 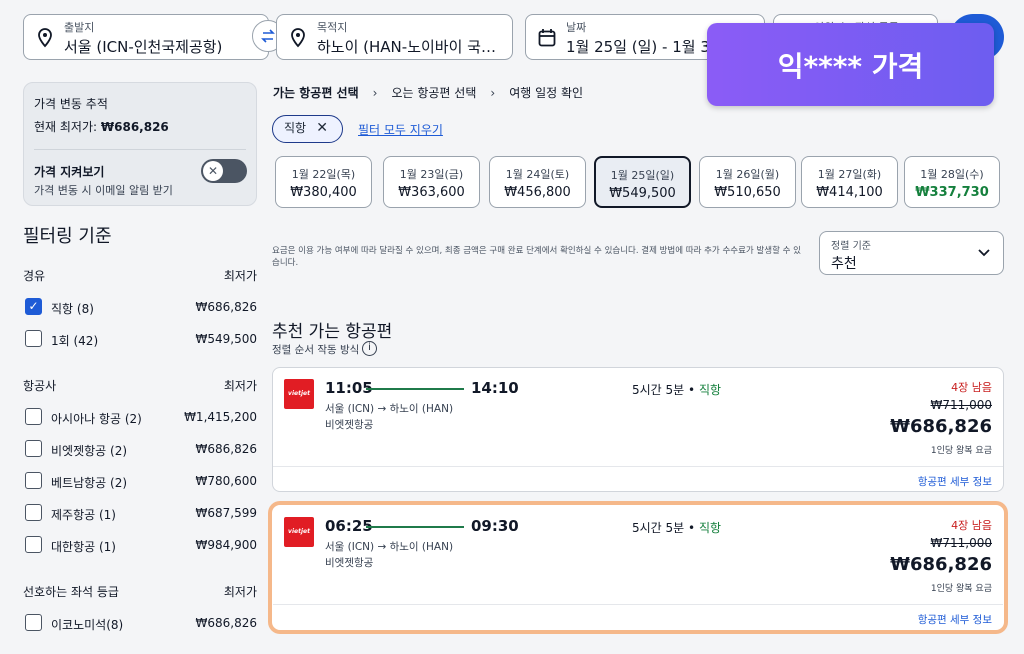 What do you see at coordinates (952, 192) in the screenshot?
I see `date-tile-price: ₩337,730` at bounding box center [952, 192].